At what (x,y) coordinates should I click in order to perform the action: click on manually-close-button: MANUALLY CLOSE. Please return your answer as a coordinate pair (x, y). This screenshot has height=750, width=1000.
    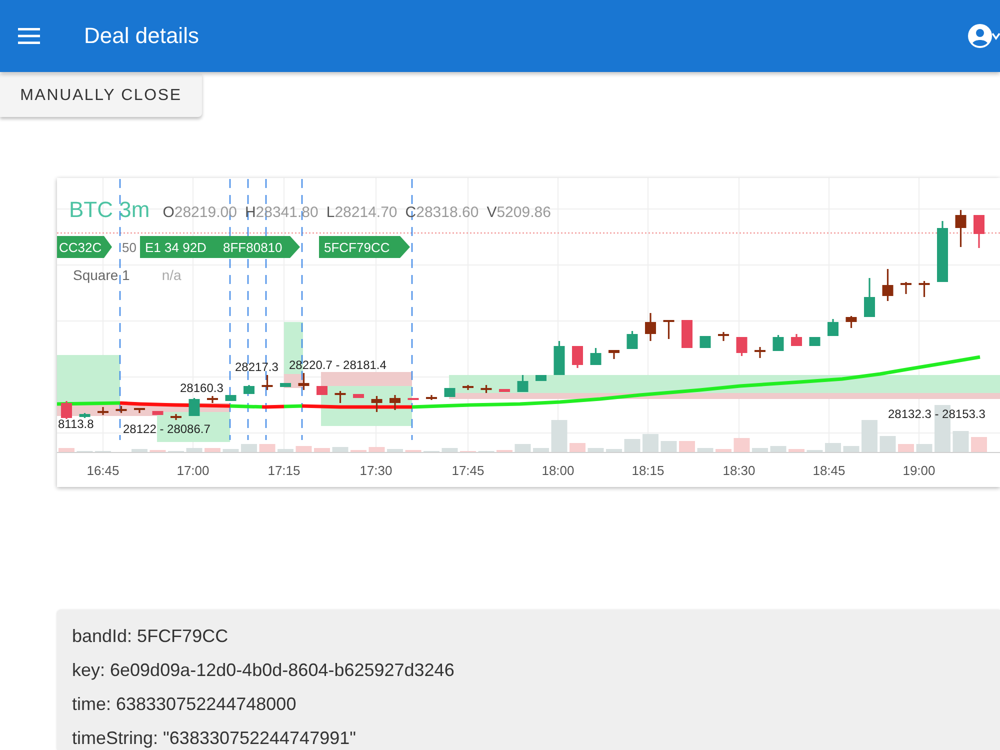
    Looking at the image, I should click on (101, 95).